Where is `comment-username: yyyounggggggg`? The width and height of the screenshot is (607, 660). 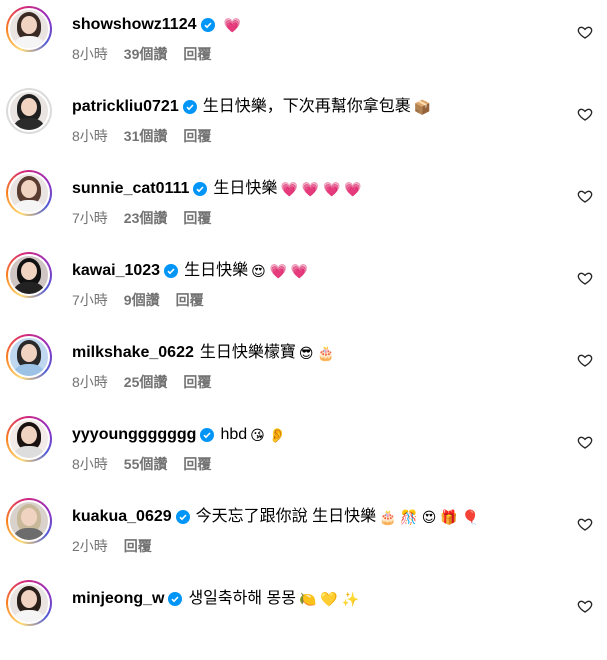
comment-username: yyyounggggggg is located at coordinates (134, 435).